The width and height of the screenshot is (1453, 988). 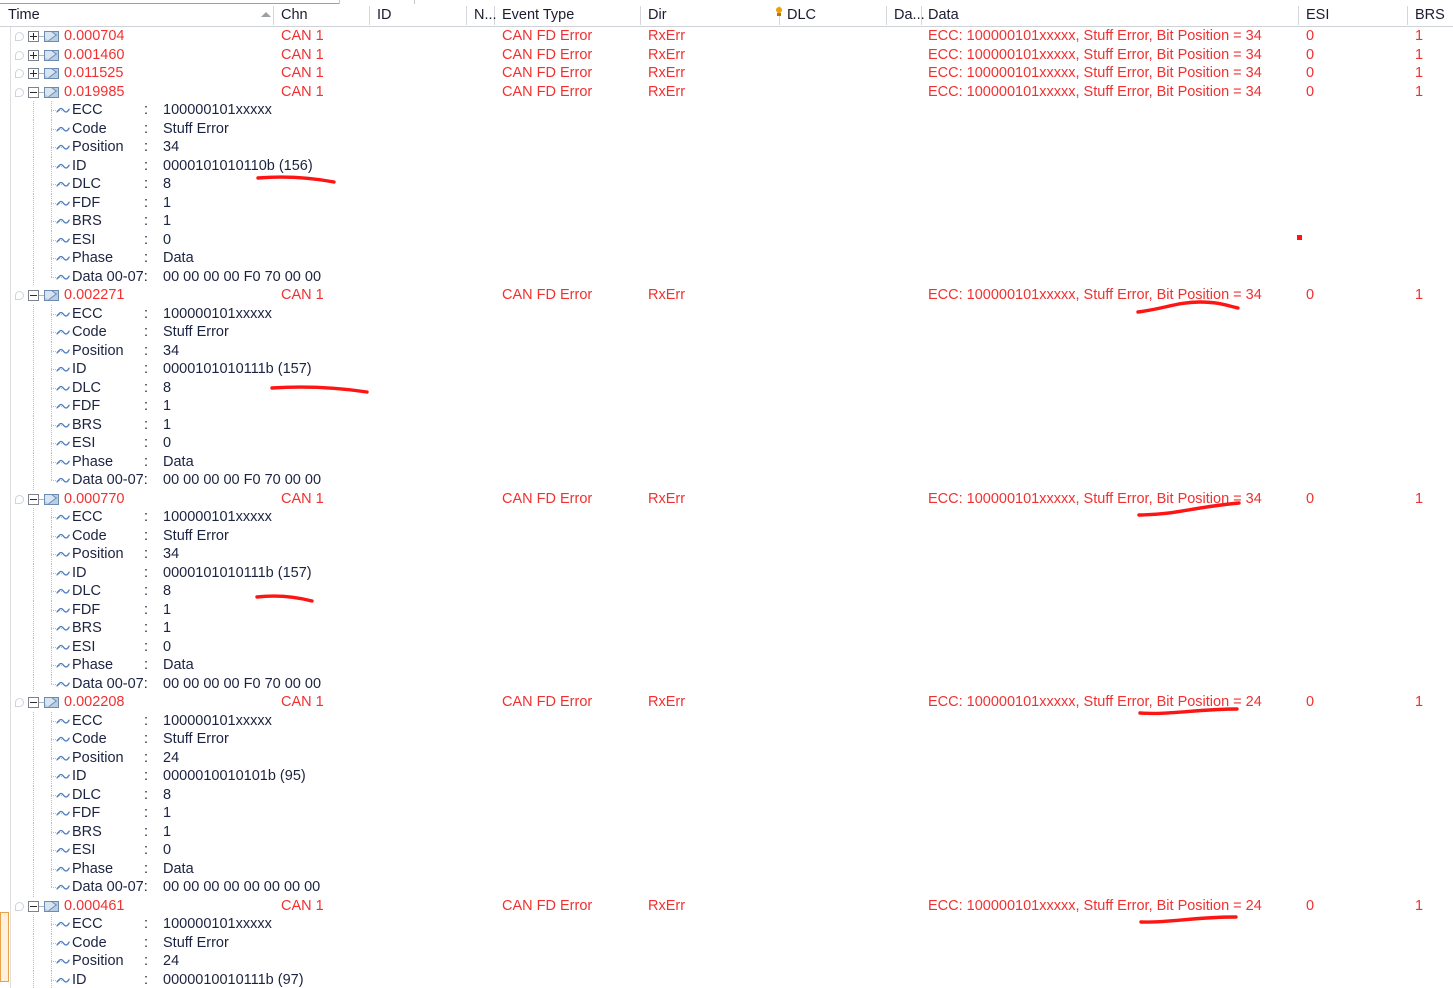 What do you see at coordinates (538, 15) in the screenshot?
I see `column-header-event: Event Type` at bounding box center [538, 15].